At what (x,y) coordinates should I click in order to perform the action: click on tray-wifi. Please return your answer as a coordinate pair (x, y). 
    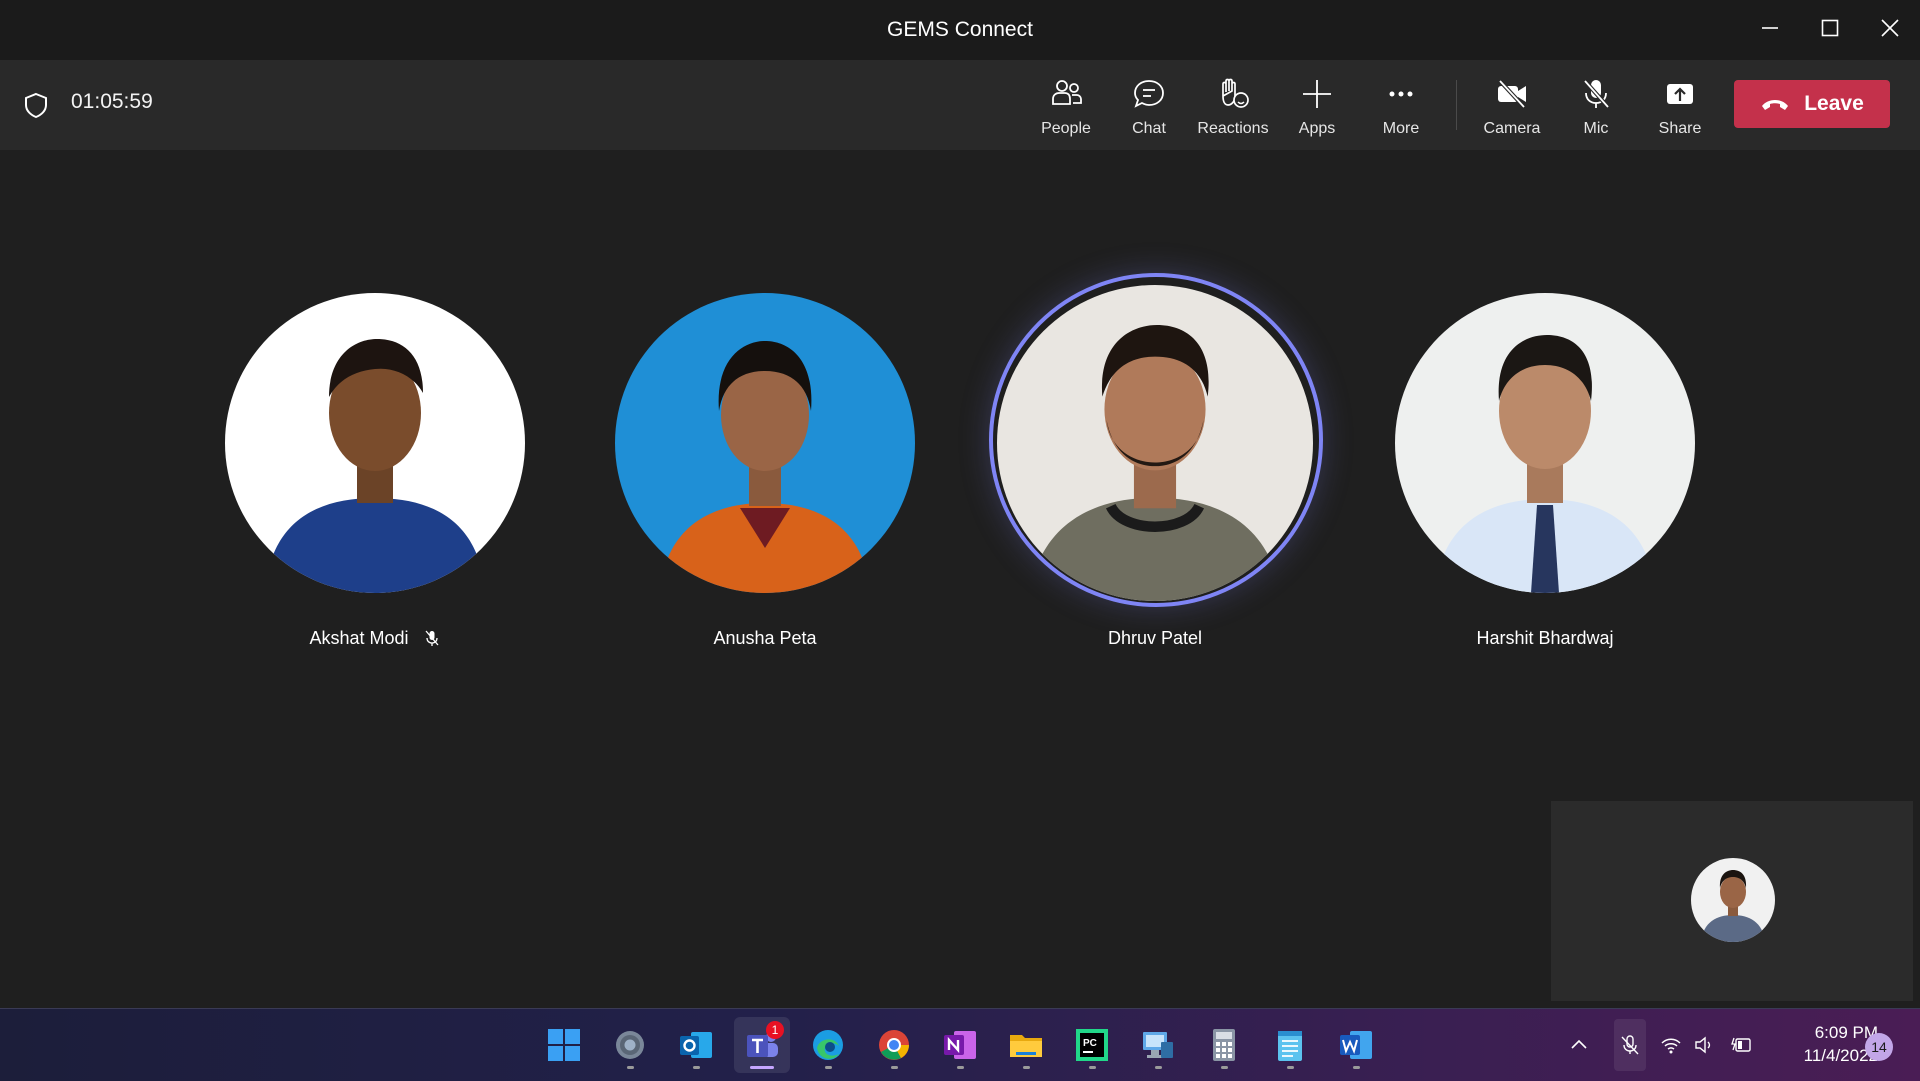
    Looking at the image, I should click on (1671, 1045).